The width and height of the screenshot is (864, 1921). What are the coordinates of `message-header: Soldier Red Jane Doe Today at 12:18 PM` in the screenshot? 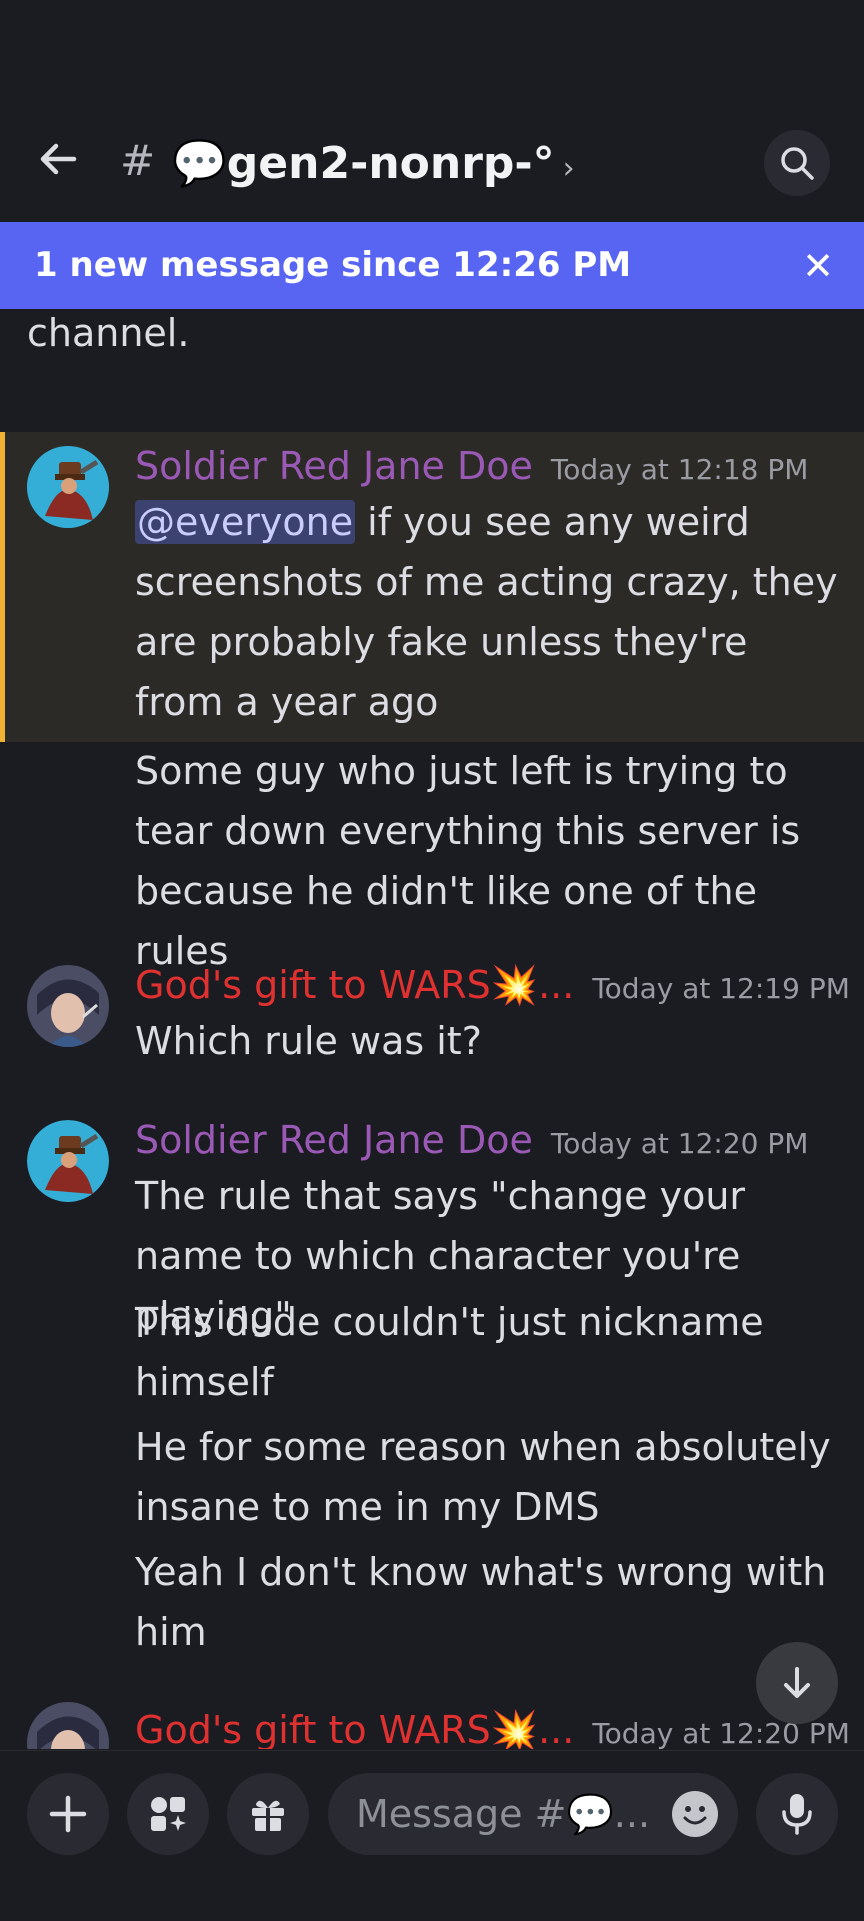 It's located at (471, 466).